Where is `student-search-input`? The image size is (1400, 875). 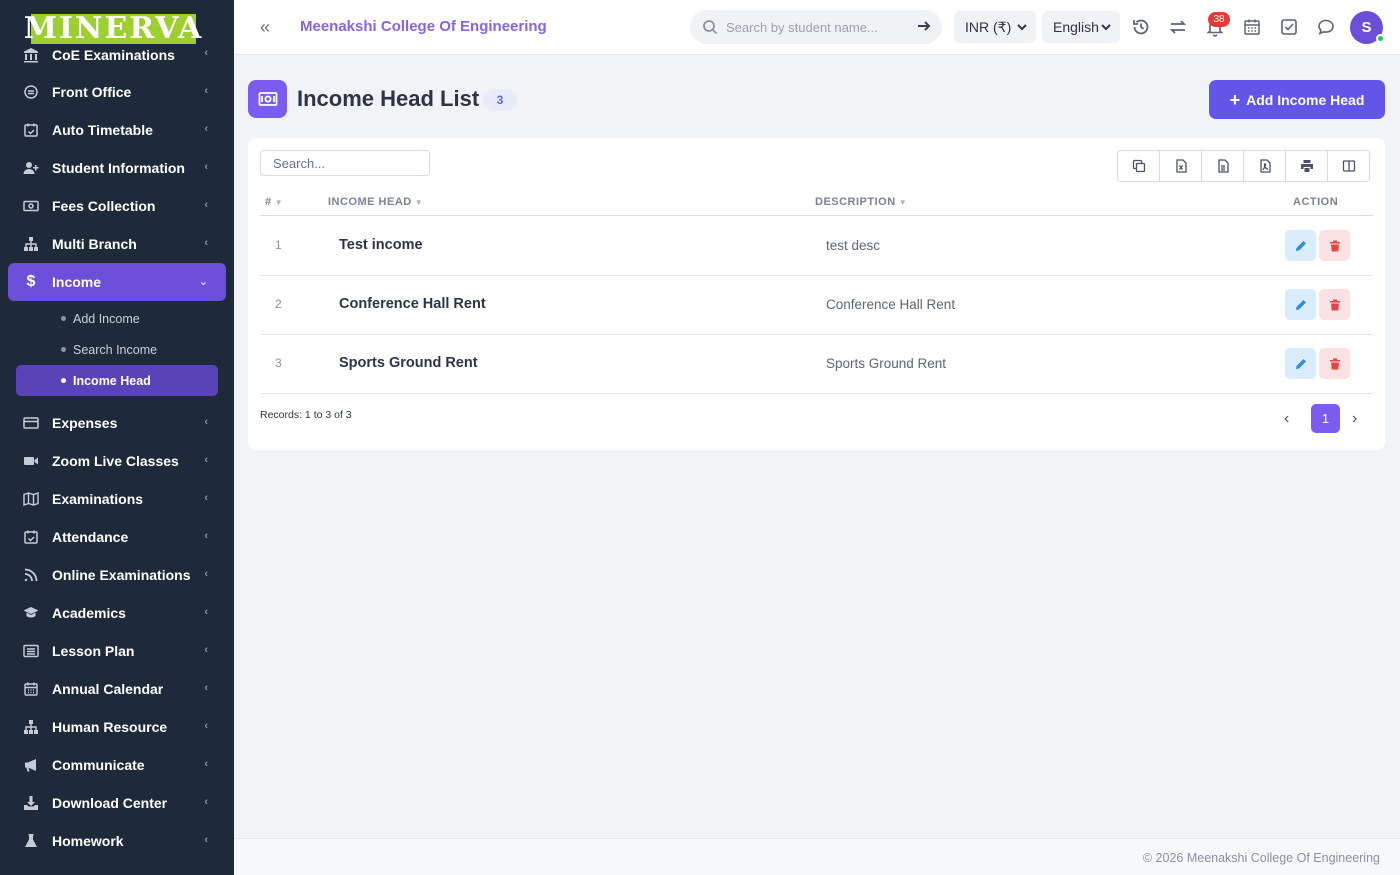
student-search-input is located at coordinates (816, 27).